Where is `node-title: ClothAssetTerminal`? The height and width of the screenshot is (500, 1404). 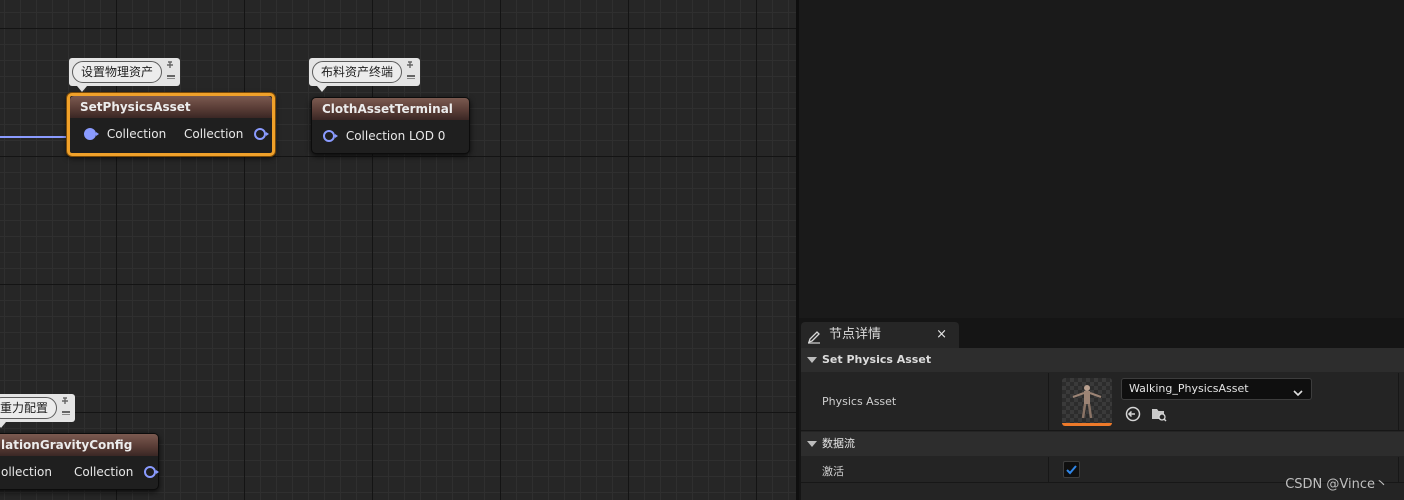
node-title: ClothAssetTerminal is located at coordinates (390, 109).